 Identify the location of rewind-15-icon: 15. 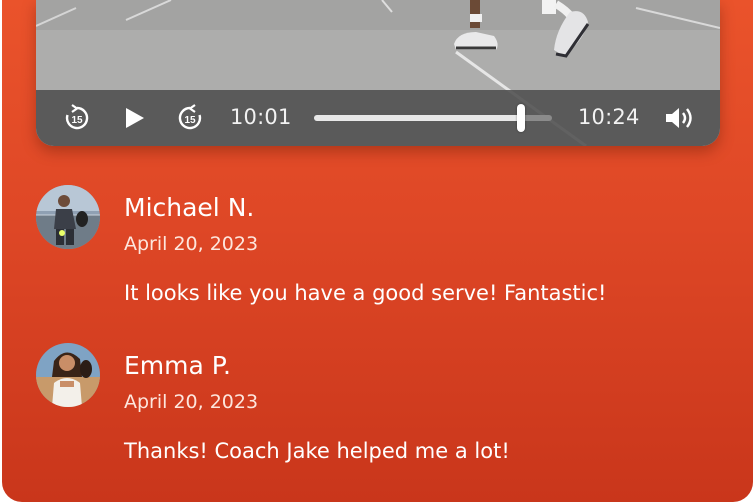
(77, 117).